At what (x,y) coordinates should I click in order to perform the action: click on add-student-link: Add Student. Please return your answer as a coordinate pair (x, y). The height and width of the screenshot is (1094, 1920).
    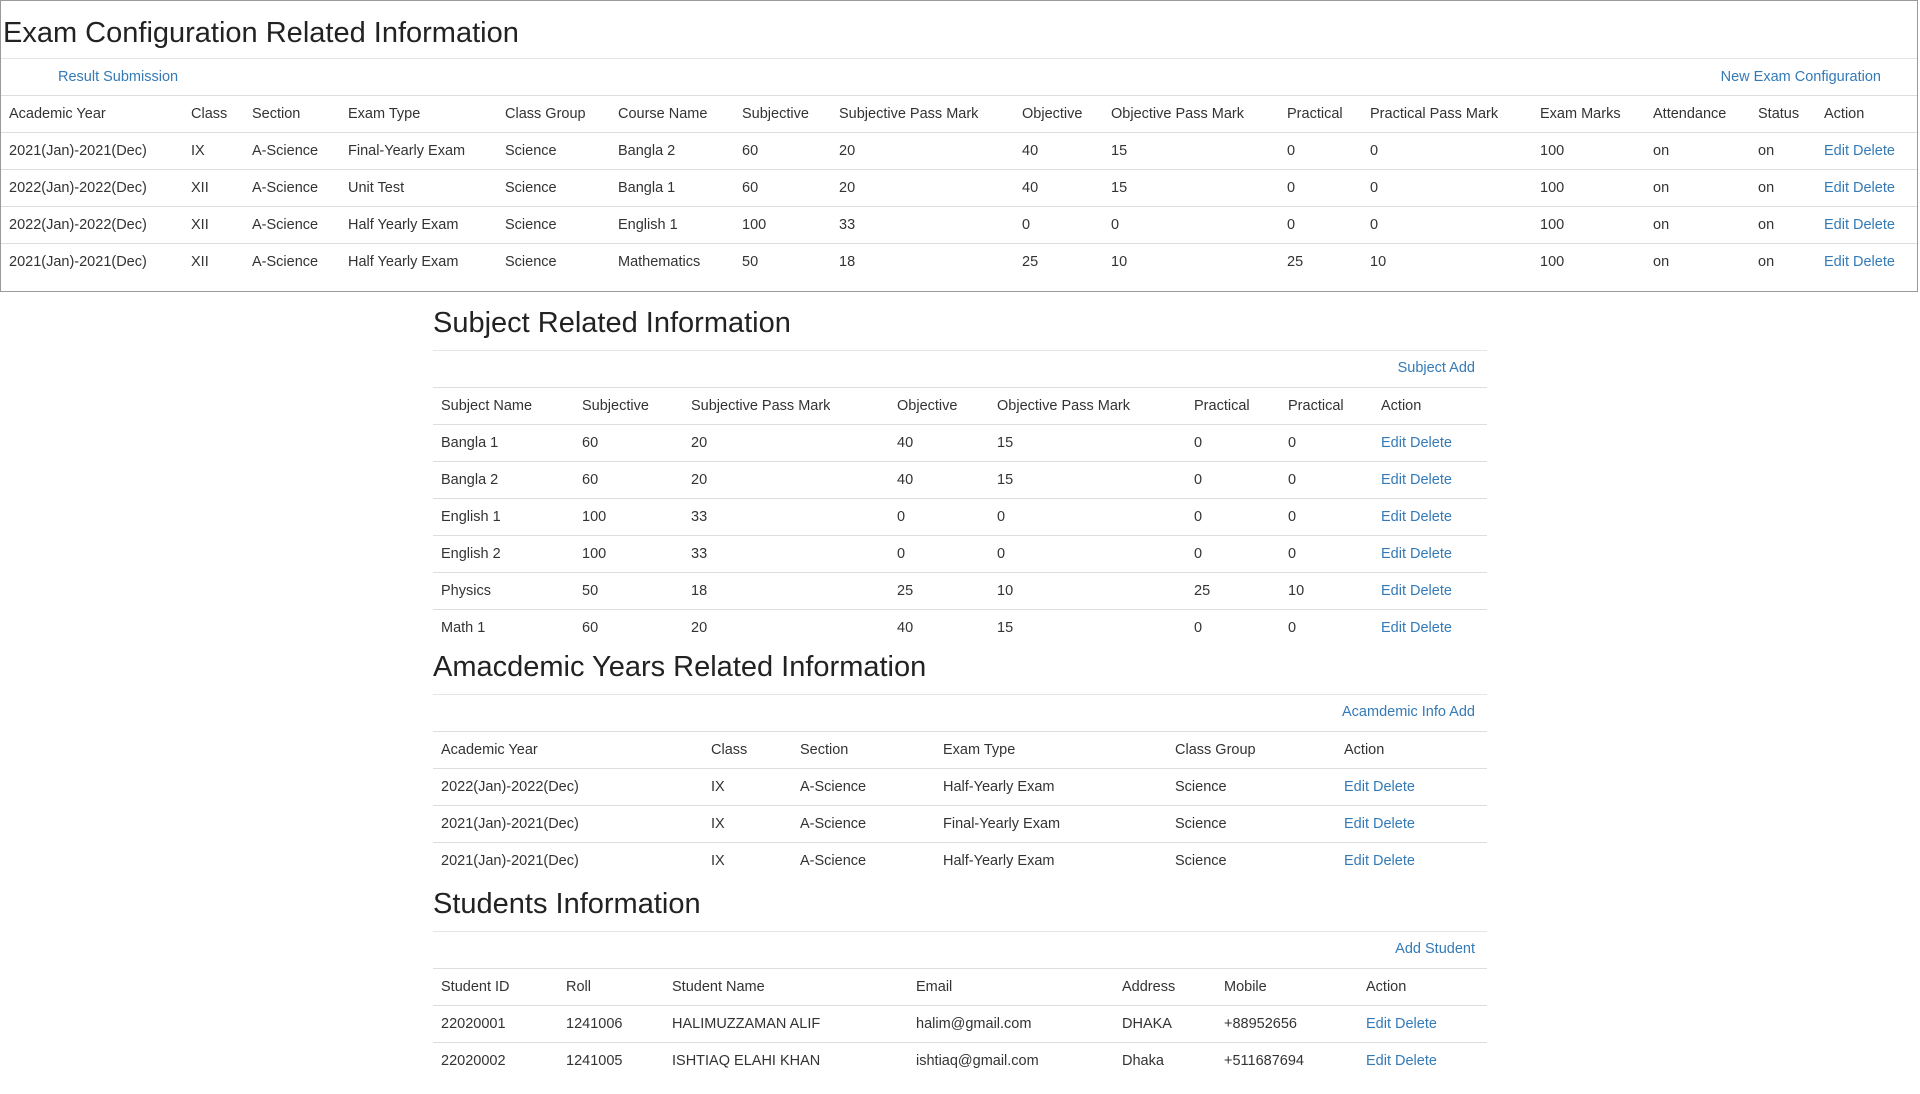
    Looking at the image, I should click on (1435, 949).